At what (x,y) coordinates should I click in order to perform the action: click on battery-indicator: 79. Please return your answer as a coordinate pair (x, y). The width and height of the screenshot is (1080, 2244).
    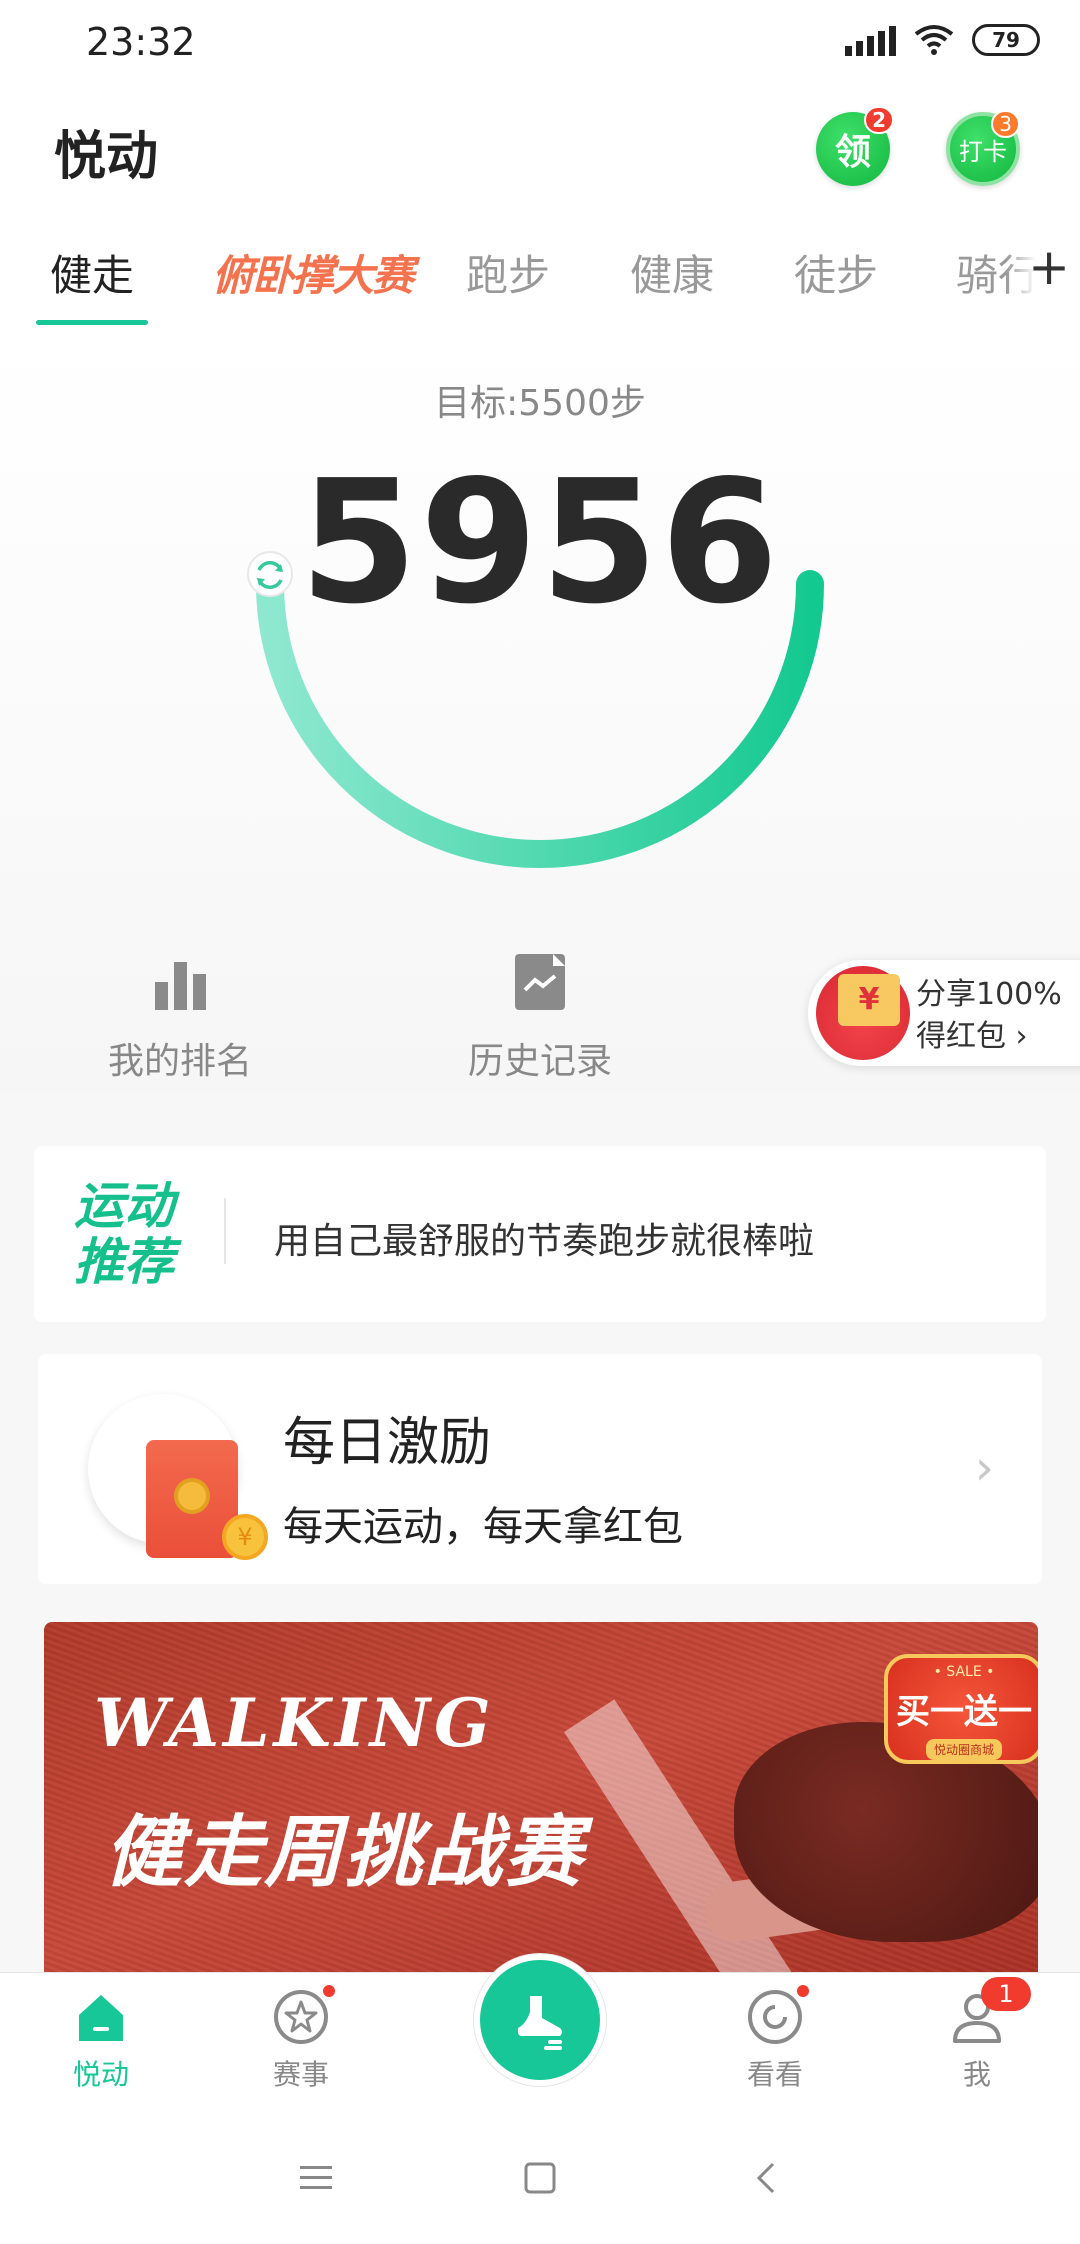
    Looking at the image, I should click on (1006, 40).